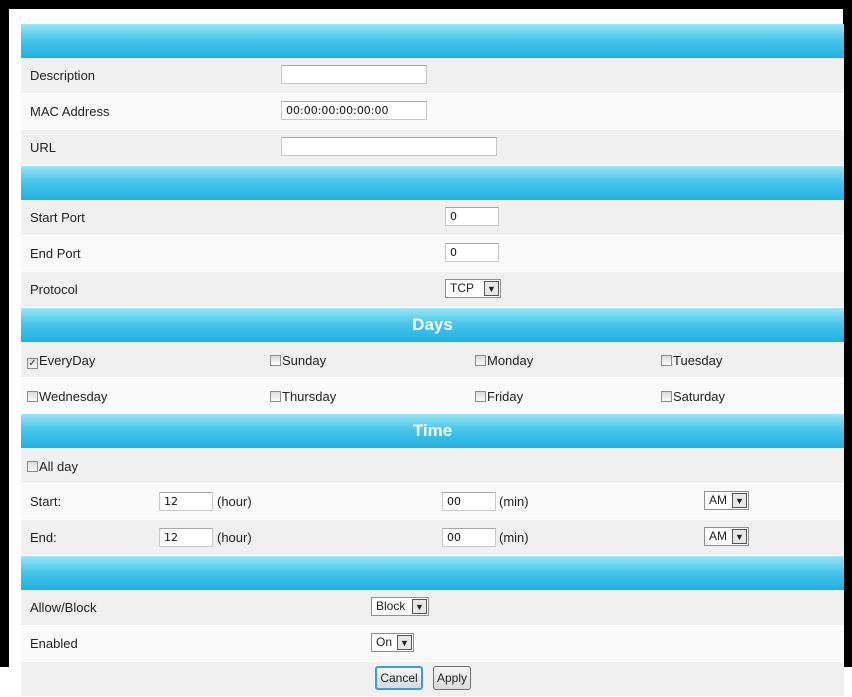 This screenshot has height=697, width=852. What do you see at coordinates (698, 360) in the screenshot?
I see `day-label: Tuesday` at bounding box center [698, 360].